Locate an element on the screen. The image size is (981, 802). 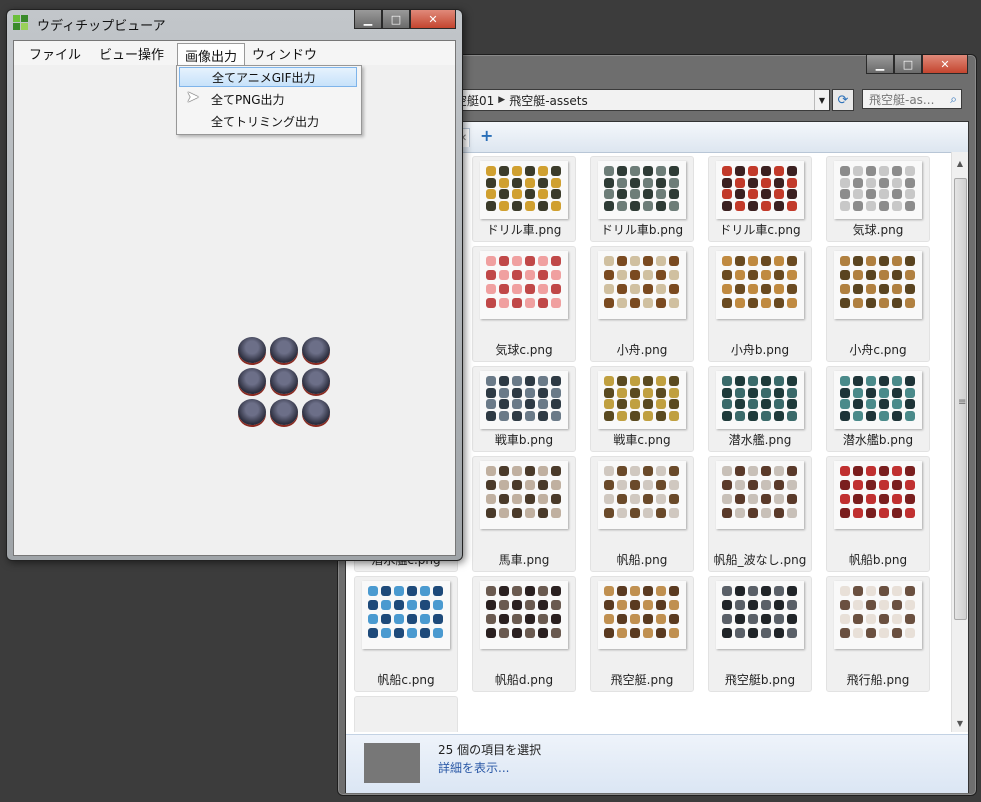
file-tile: 小舟c.png is located at coordinates (878, 304).